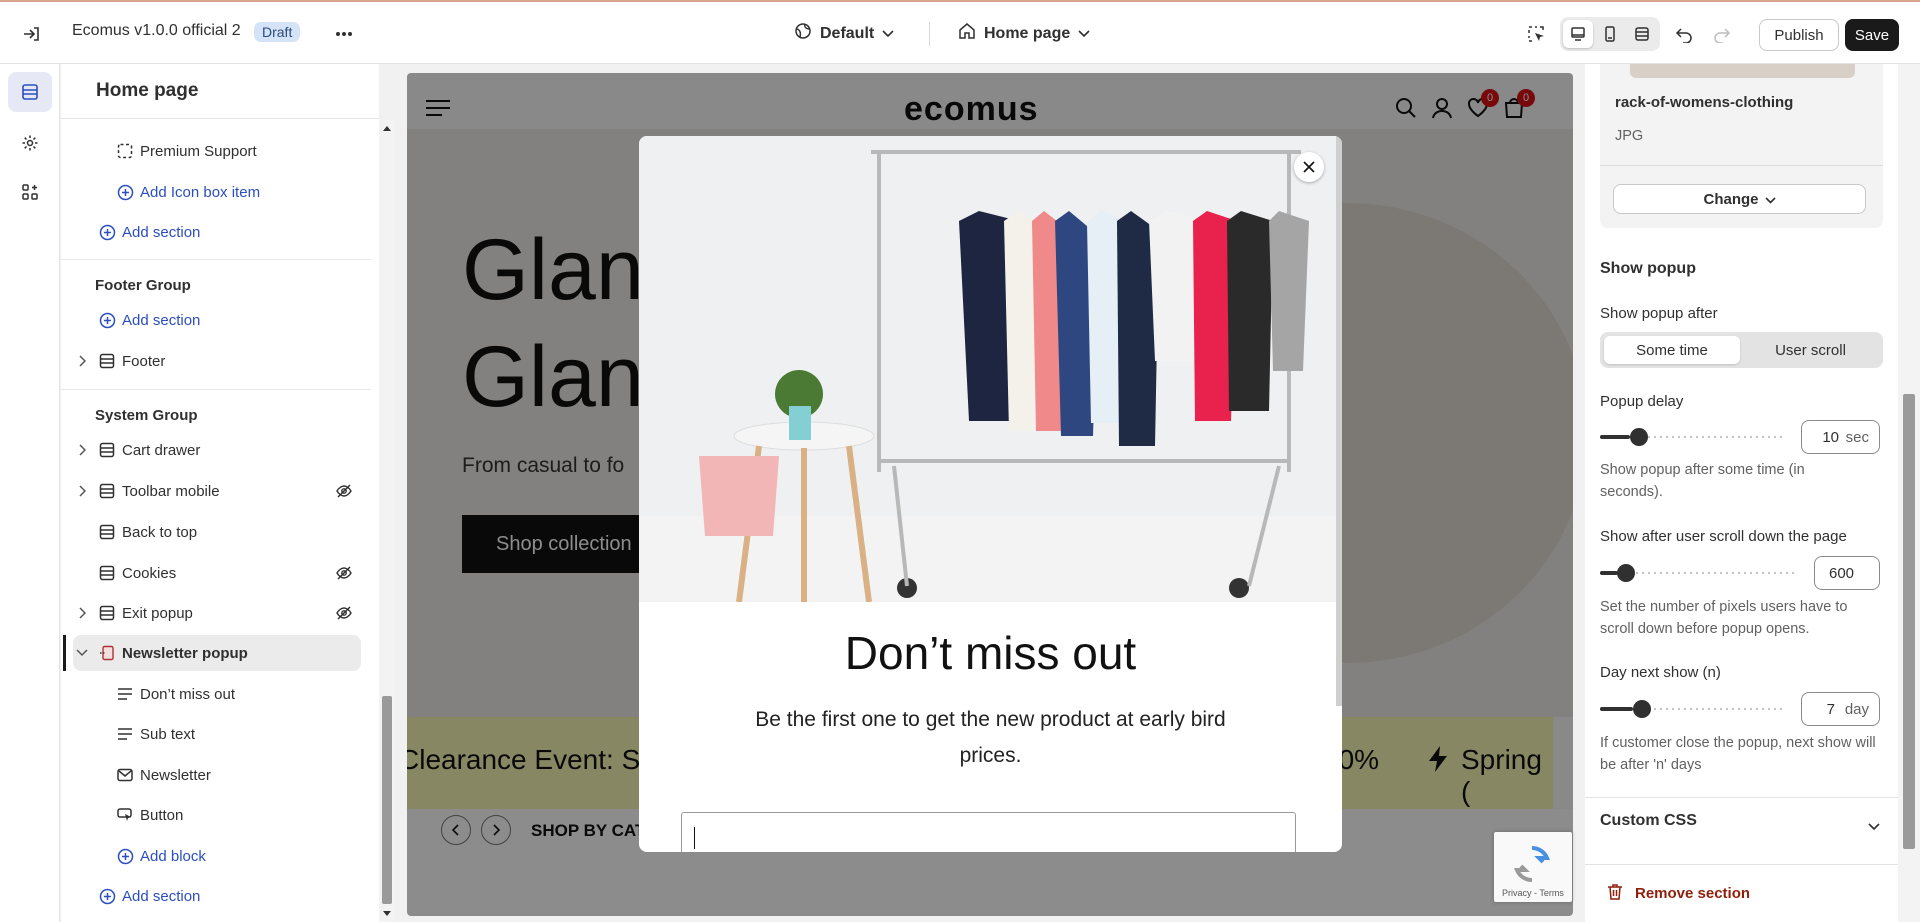 The width and height of the screenshot is (1920, 922). I want to click on publish-button: Publish, so click(1799, 35).